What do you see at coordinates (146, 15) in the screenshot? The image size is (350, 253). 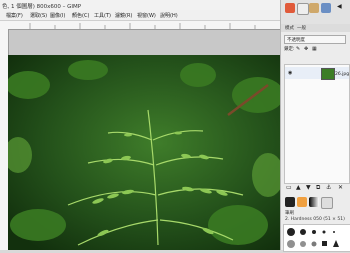 I see `menu-windows: 視窗(W)` at bounding box center [146, 15].